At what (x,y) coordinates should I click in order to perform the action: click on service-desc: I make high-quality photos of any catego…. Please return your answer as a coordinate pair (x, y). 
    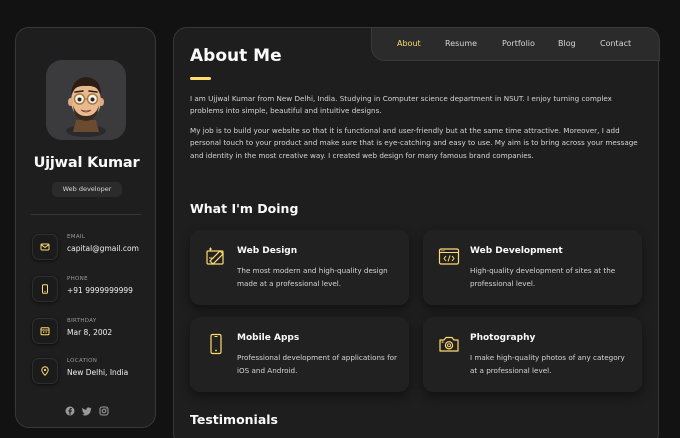
    Looking at the image, I should click on (547, 364).